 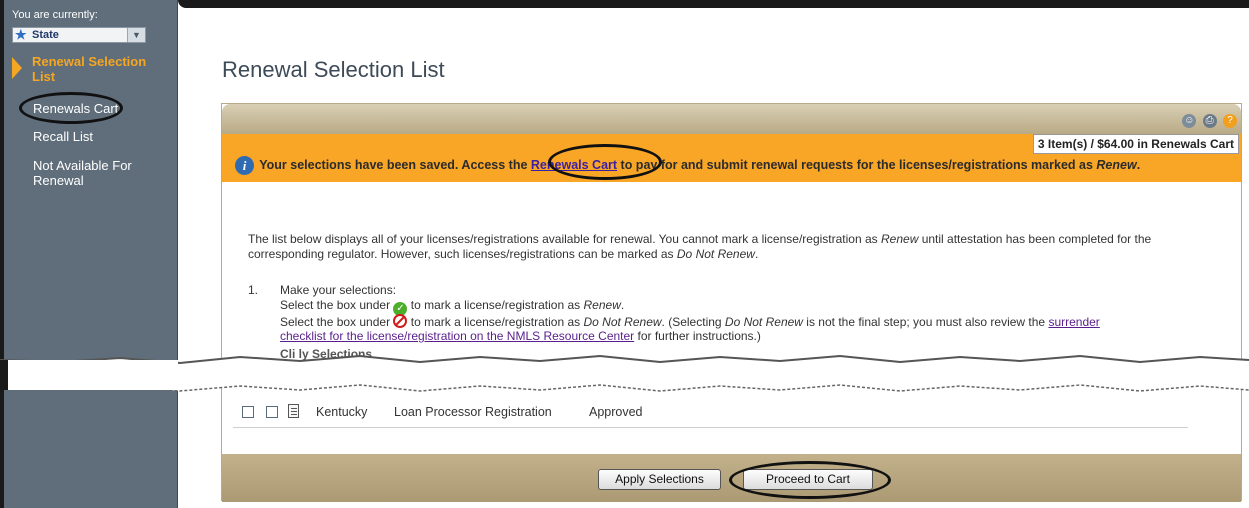 I want to click on sidebar-item-not-available: Not Available For Renewal, so click(x=103, y=173).